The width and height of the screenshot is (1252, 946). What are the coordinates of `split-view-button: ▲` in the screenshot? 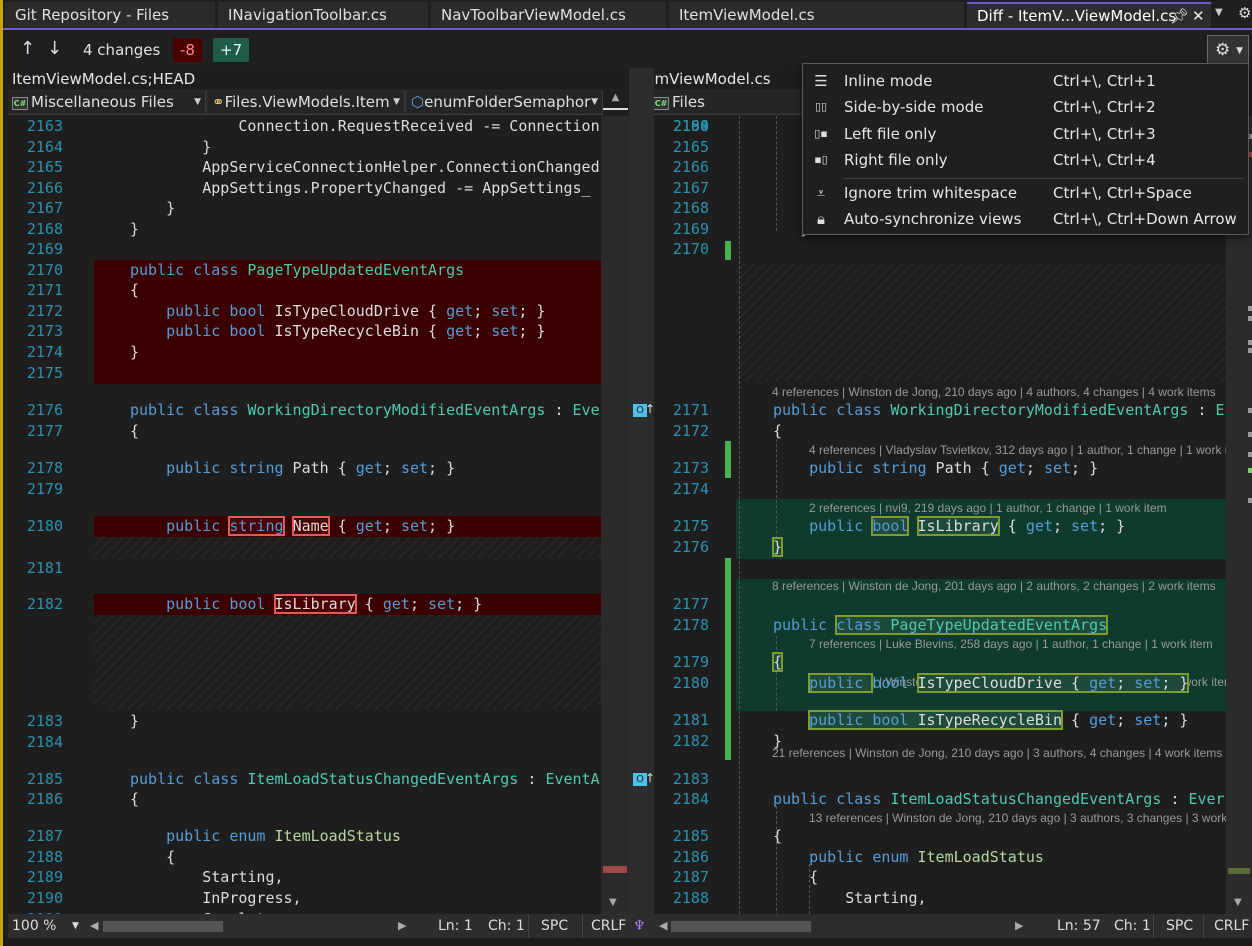 It's located at (615, 101).